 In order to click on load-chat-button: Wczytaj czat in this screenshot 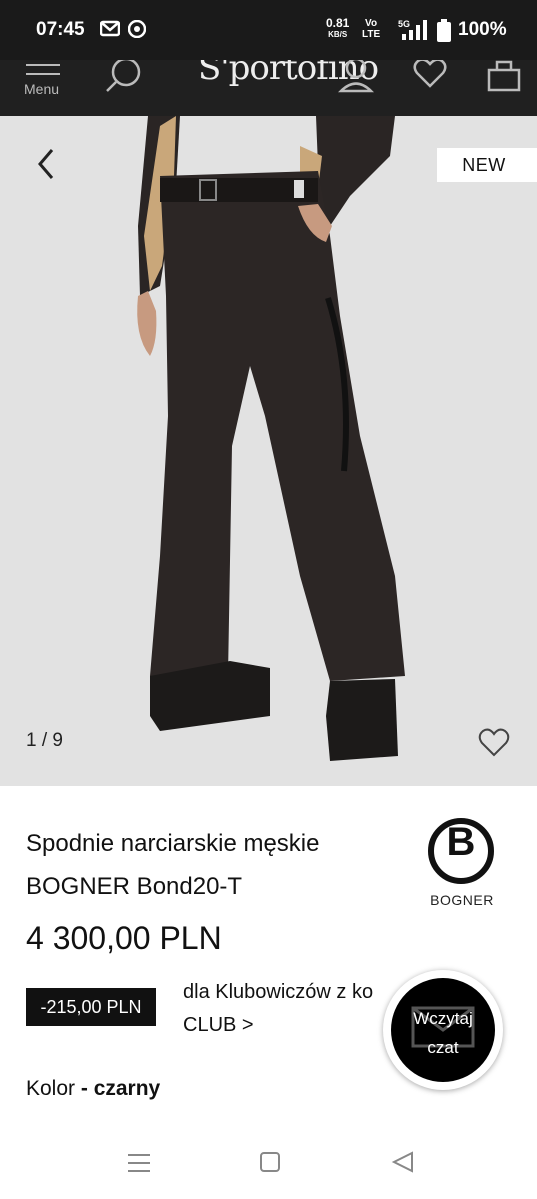, I will do `click(443, 1030)`.